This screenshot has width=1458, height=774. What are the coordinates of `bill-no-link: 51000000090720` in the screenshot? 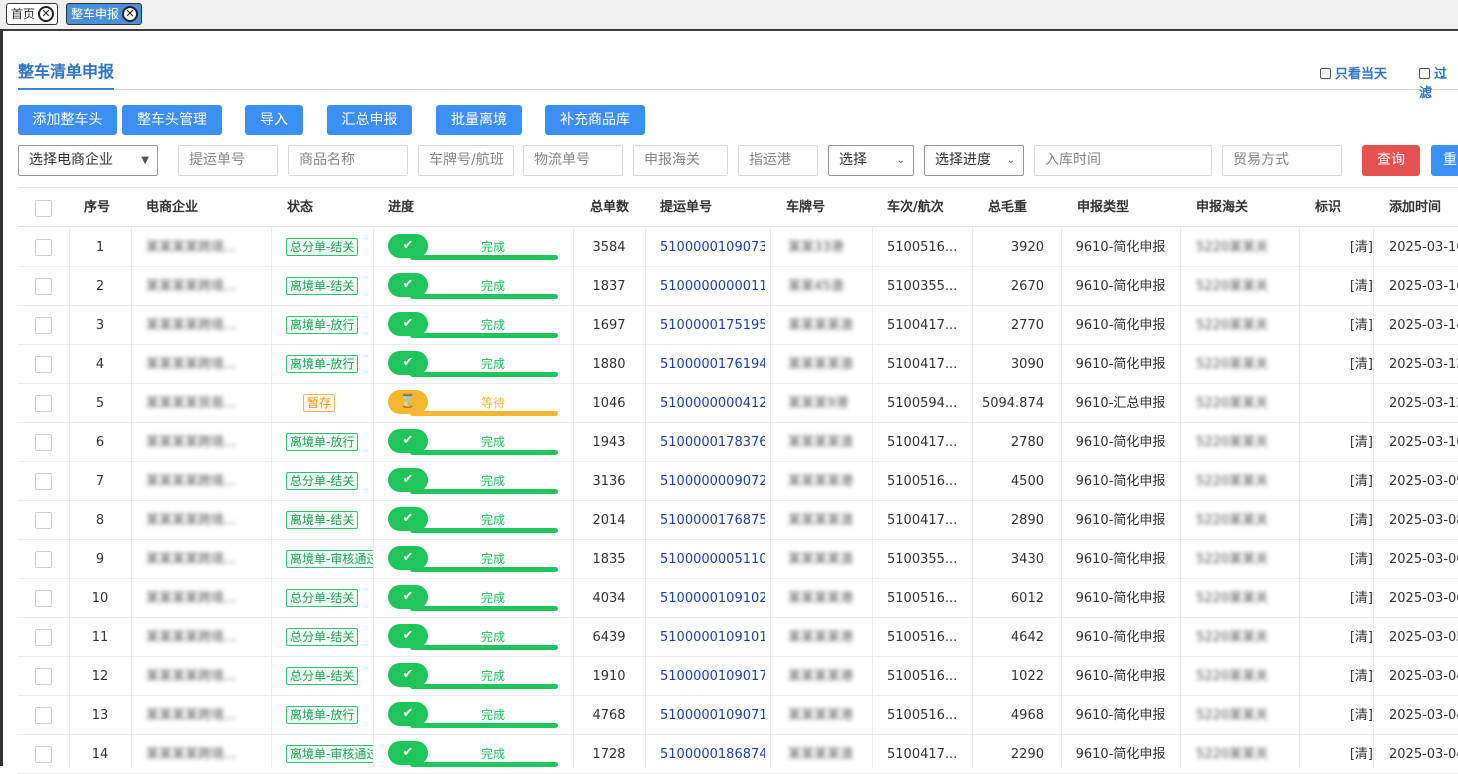 It's located at (712, 481).